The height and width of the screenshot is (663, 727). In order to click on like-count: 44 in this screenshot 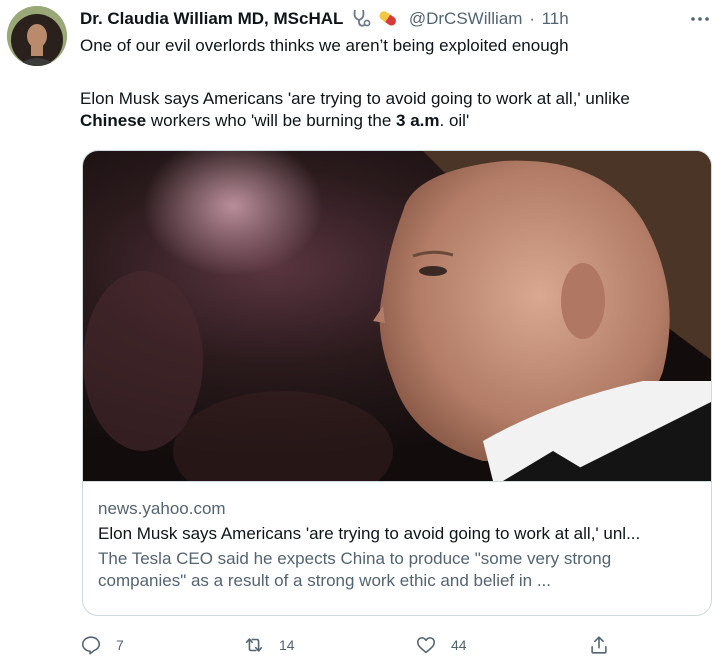, I will do `click(459, 645)`.